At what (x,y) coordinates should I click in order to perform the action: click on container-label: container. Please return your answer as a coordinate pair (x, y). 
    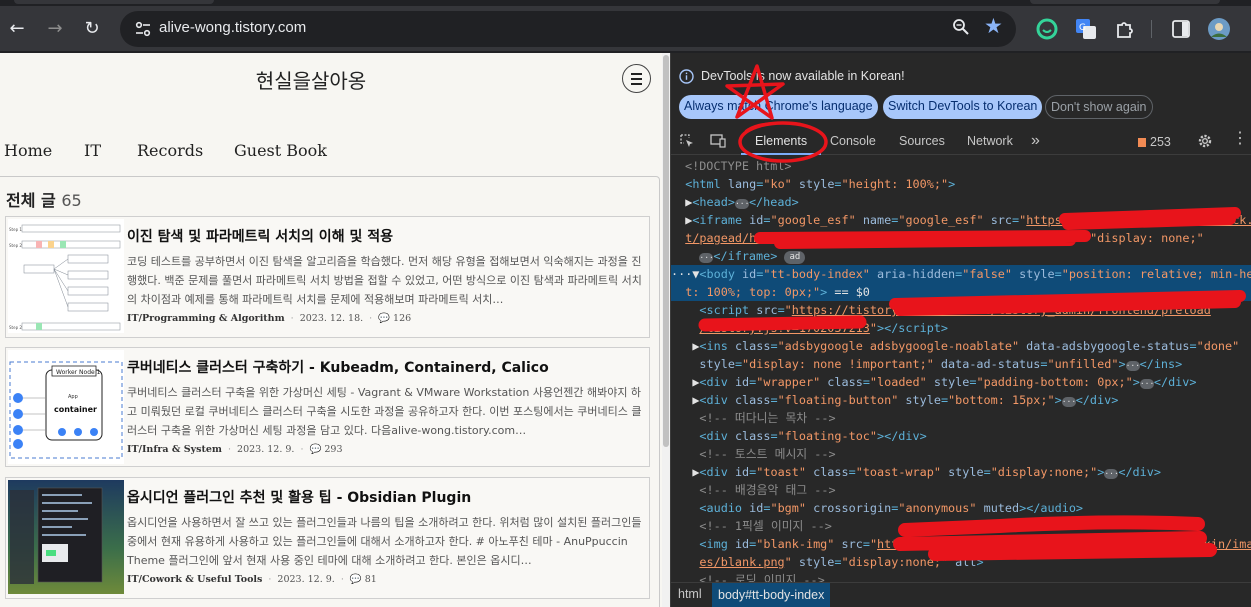
    Looking at the image, I should click on (75, 409).